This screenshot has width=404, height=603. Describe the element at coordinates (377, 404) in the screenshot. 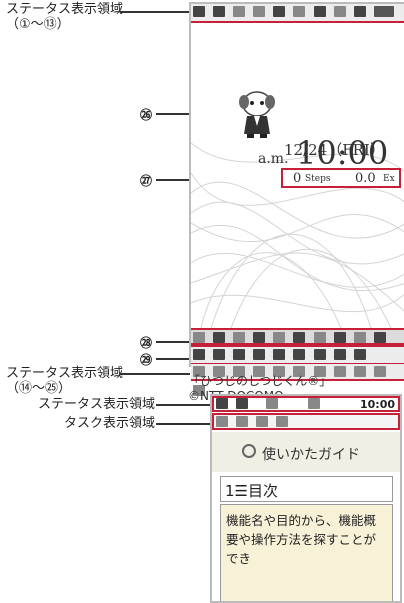

I see `guide-time: 10:00` at that location.